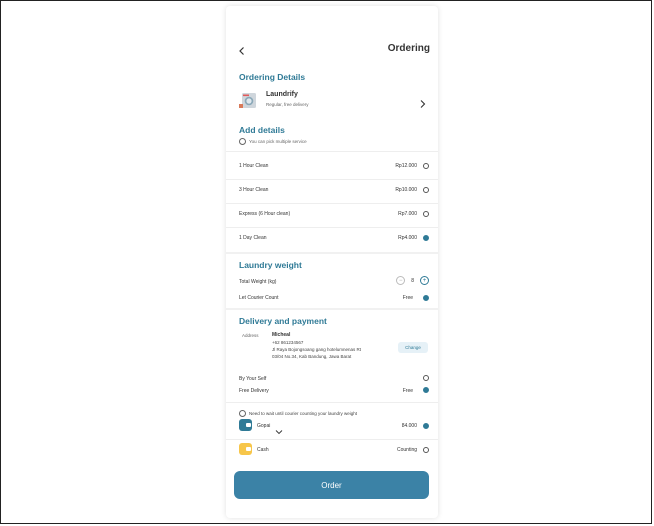 This screenshot has height=526, width=654. What do you see at coordinates (406, 166) in the screenshot?
I see `service-price: Rp12.000` at bounding box center [406, 166].